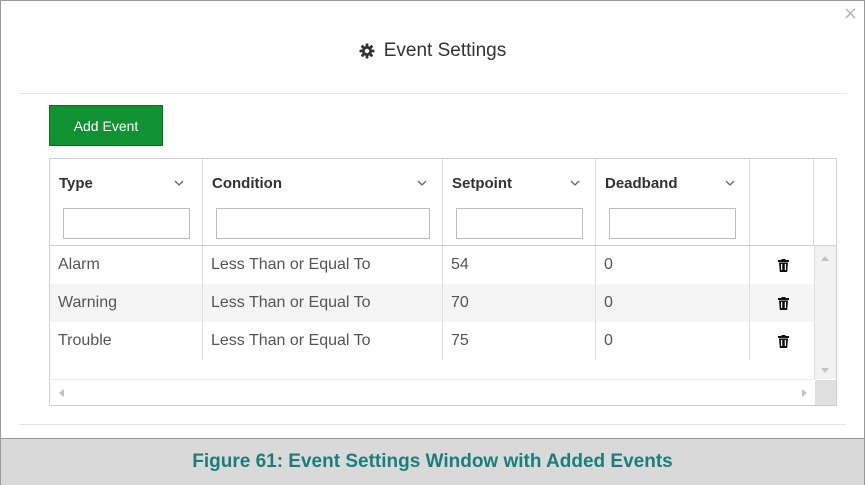  What do you see at coordinates (519, 341) in the screenshot?
I see `cell-setpoint: 75` at bounding box center [519, 341].